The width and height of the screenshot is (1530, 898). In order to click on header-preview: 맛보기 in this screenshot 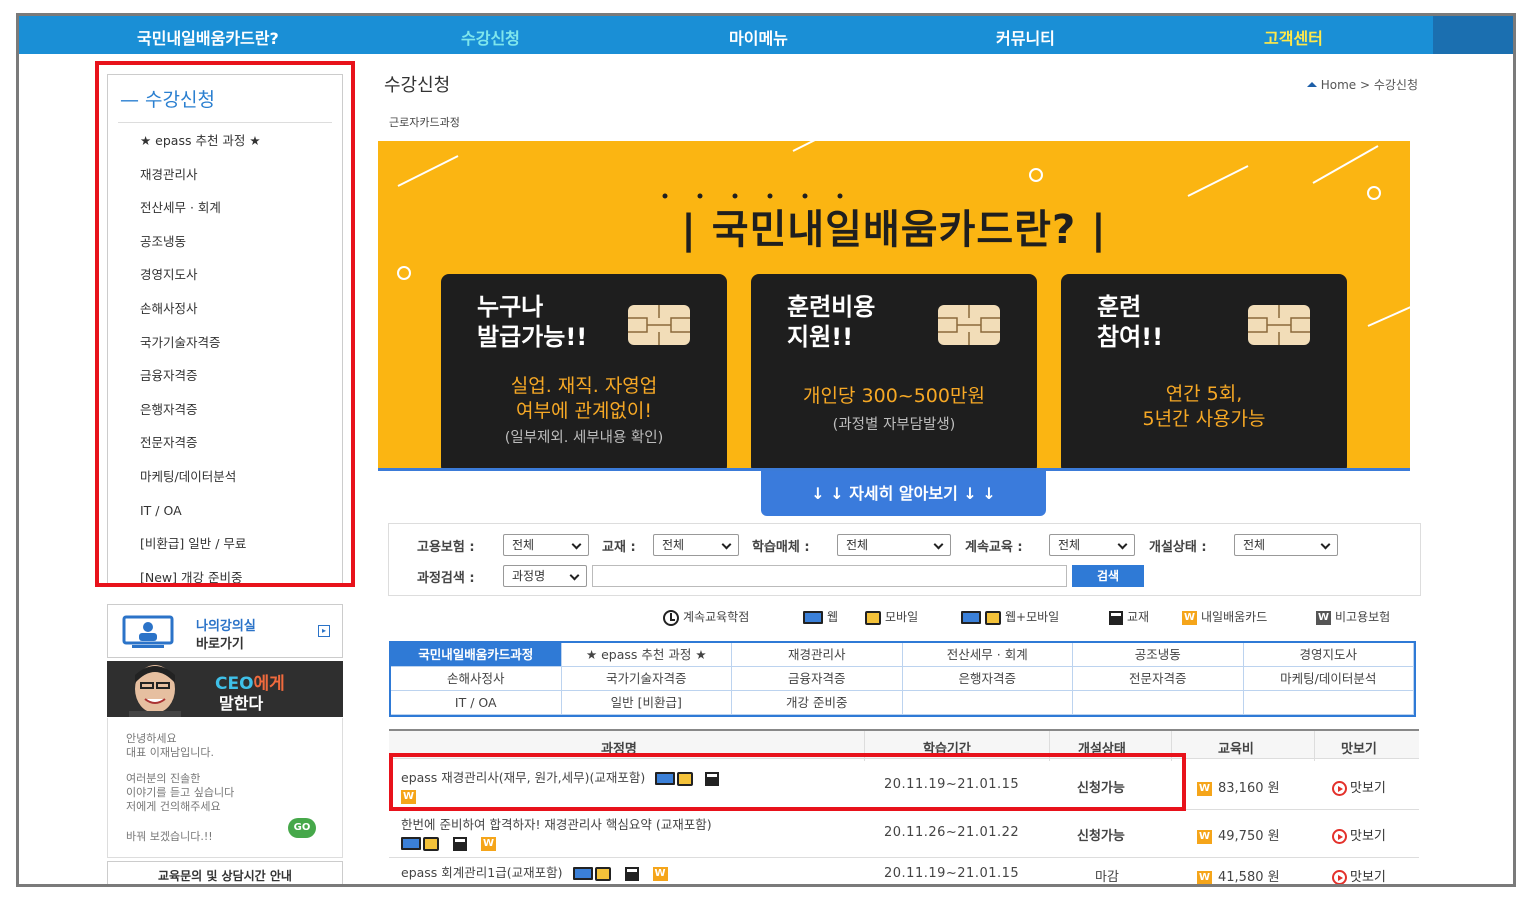, I will do `click(1359, 749)`.